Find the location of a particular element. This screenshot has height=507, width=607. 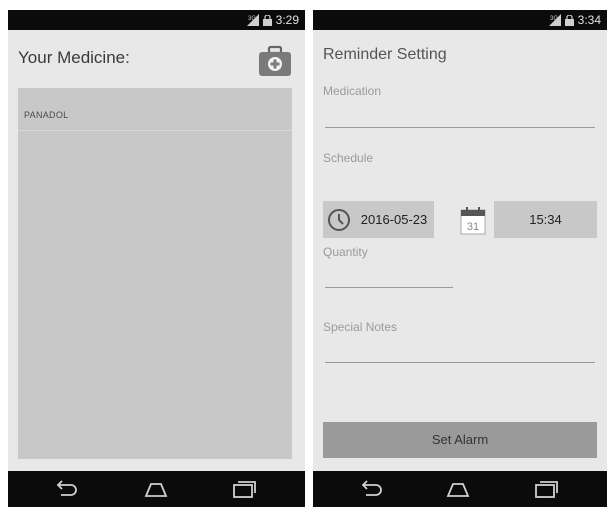

status-bar: 3G 3:29 is located at coordinates (156, 20).